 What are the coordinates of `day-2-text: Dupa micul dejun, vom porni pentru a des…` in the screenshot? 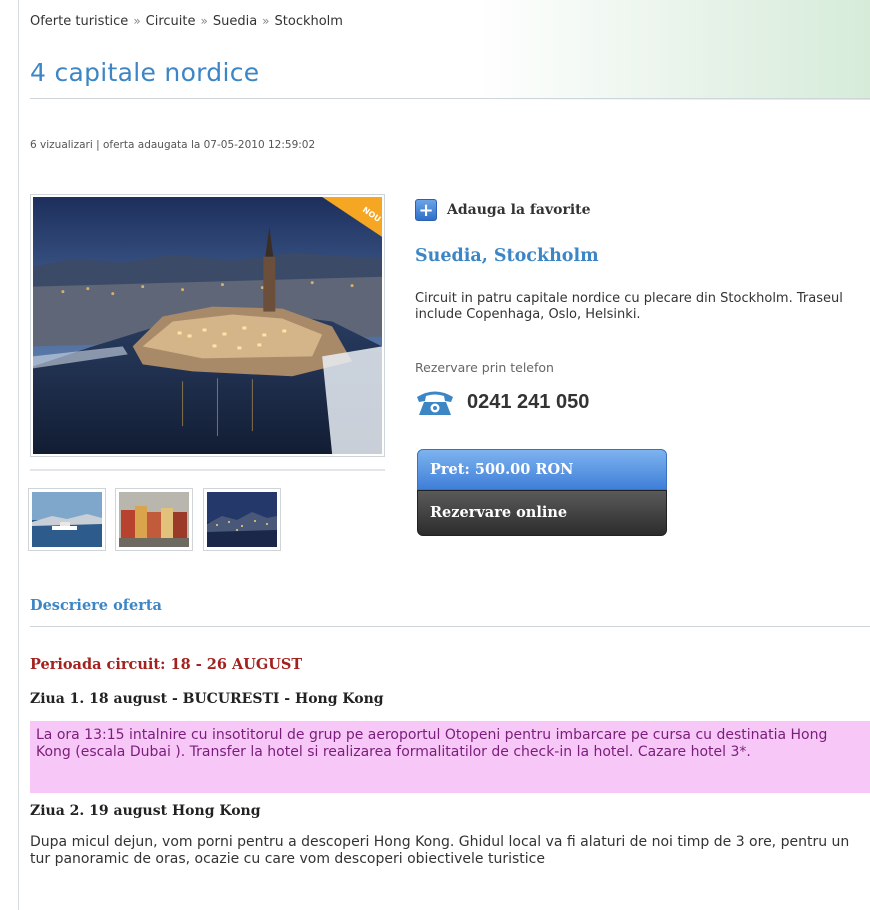 It's located at (440, 850).